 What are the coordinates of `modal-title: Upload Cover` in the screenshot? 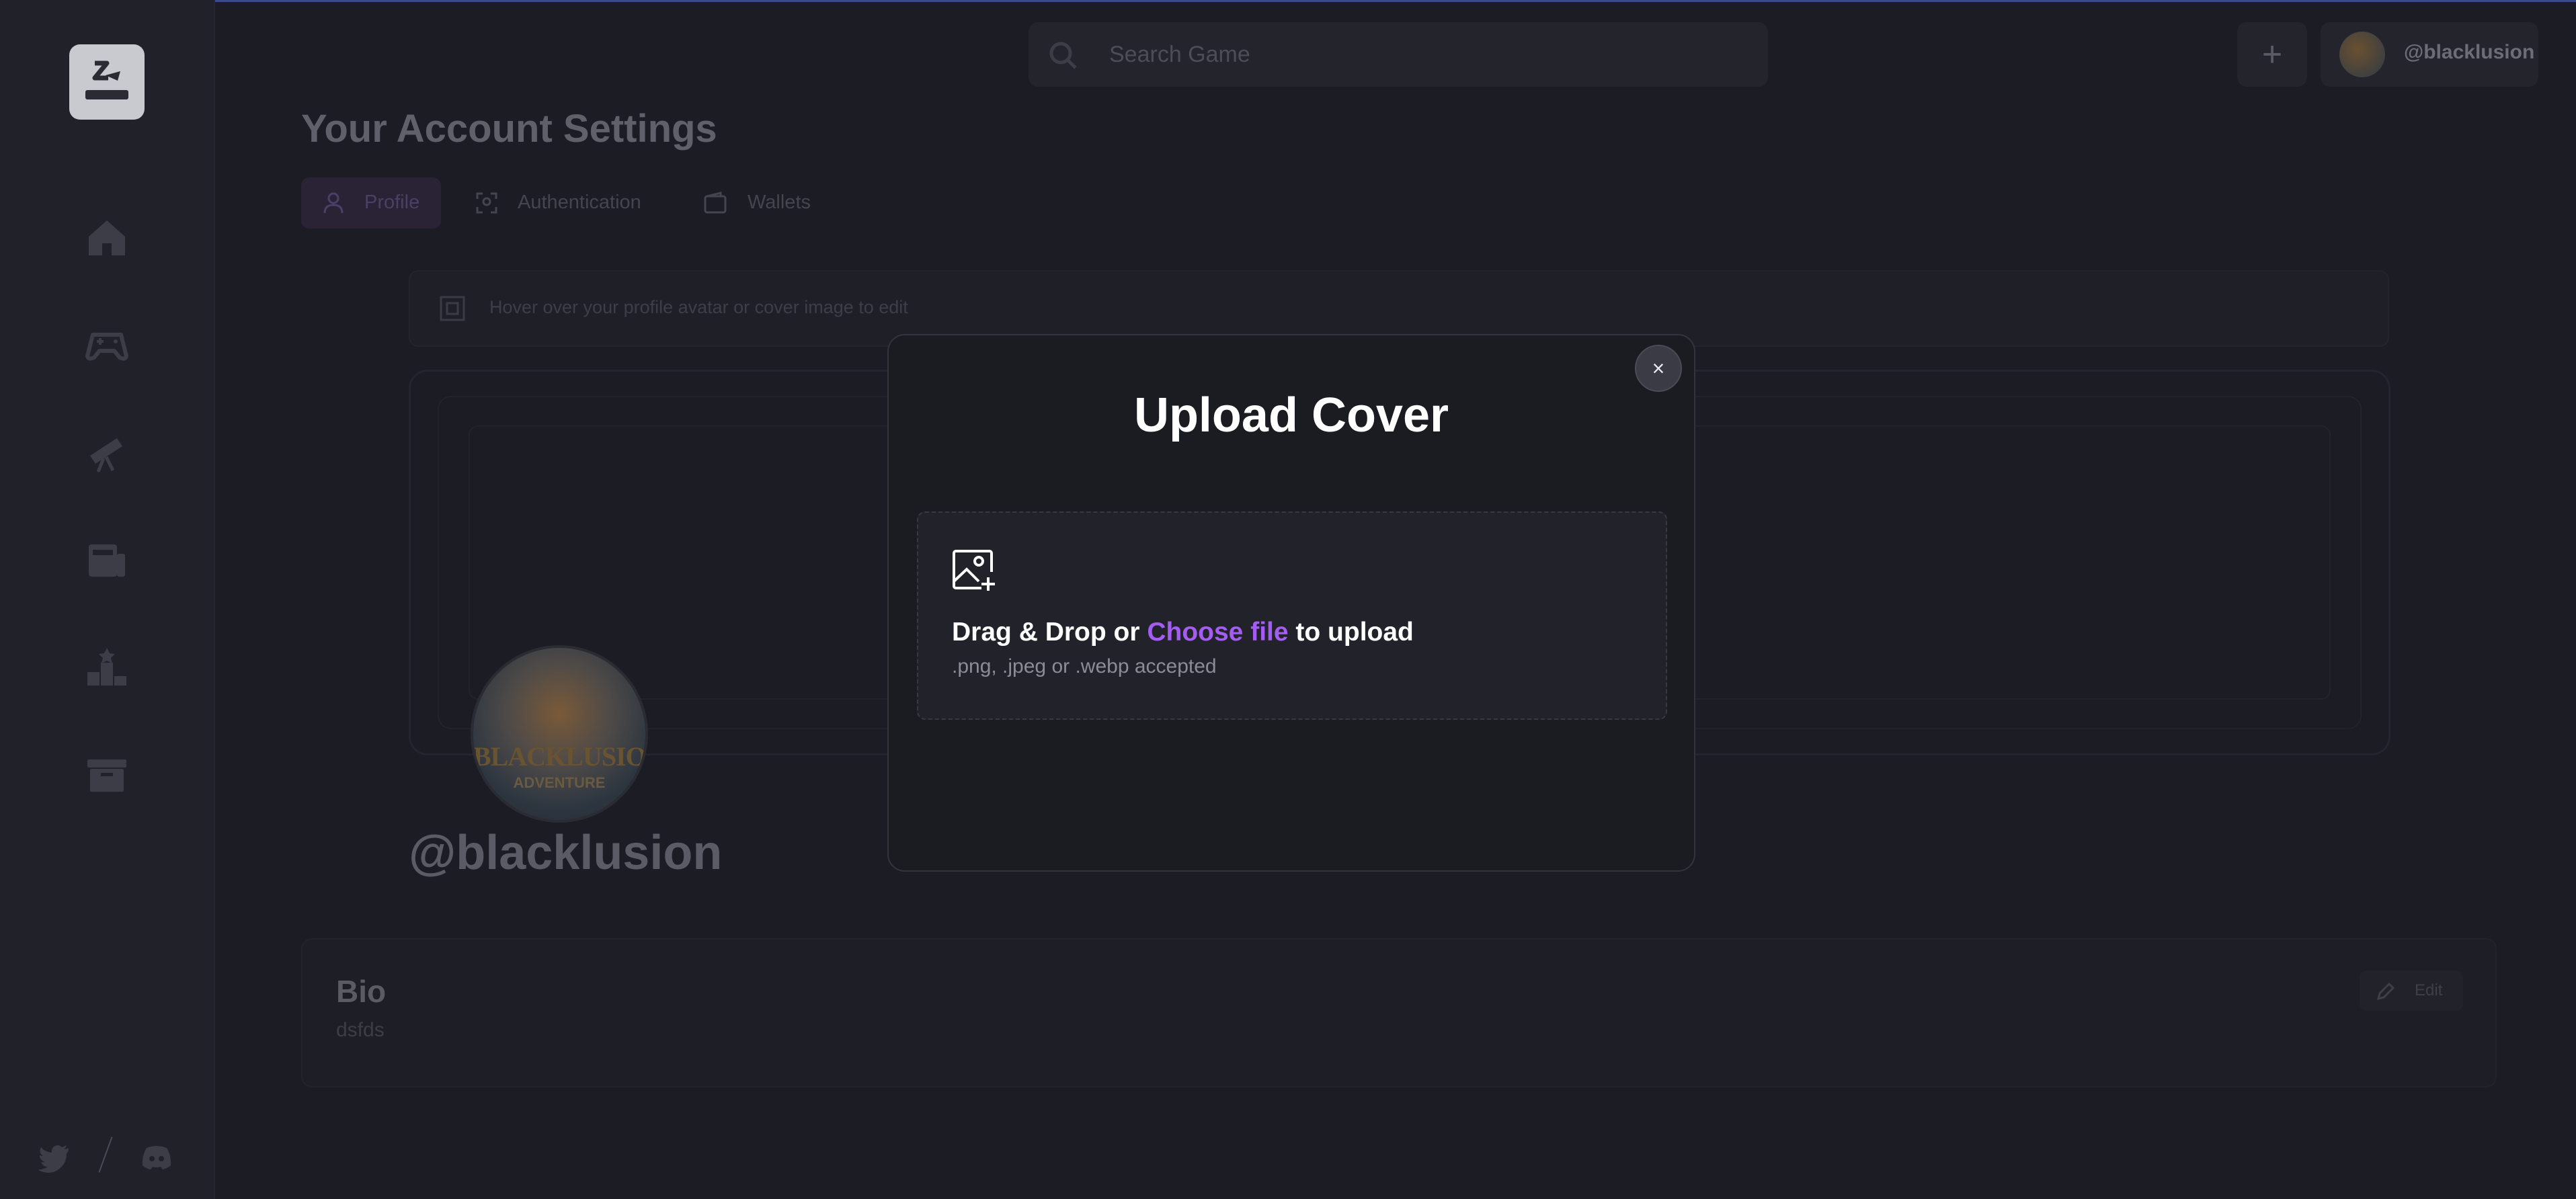 It's located at (1291, 415).